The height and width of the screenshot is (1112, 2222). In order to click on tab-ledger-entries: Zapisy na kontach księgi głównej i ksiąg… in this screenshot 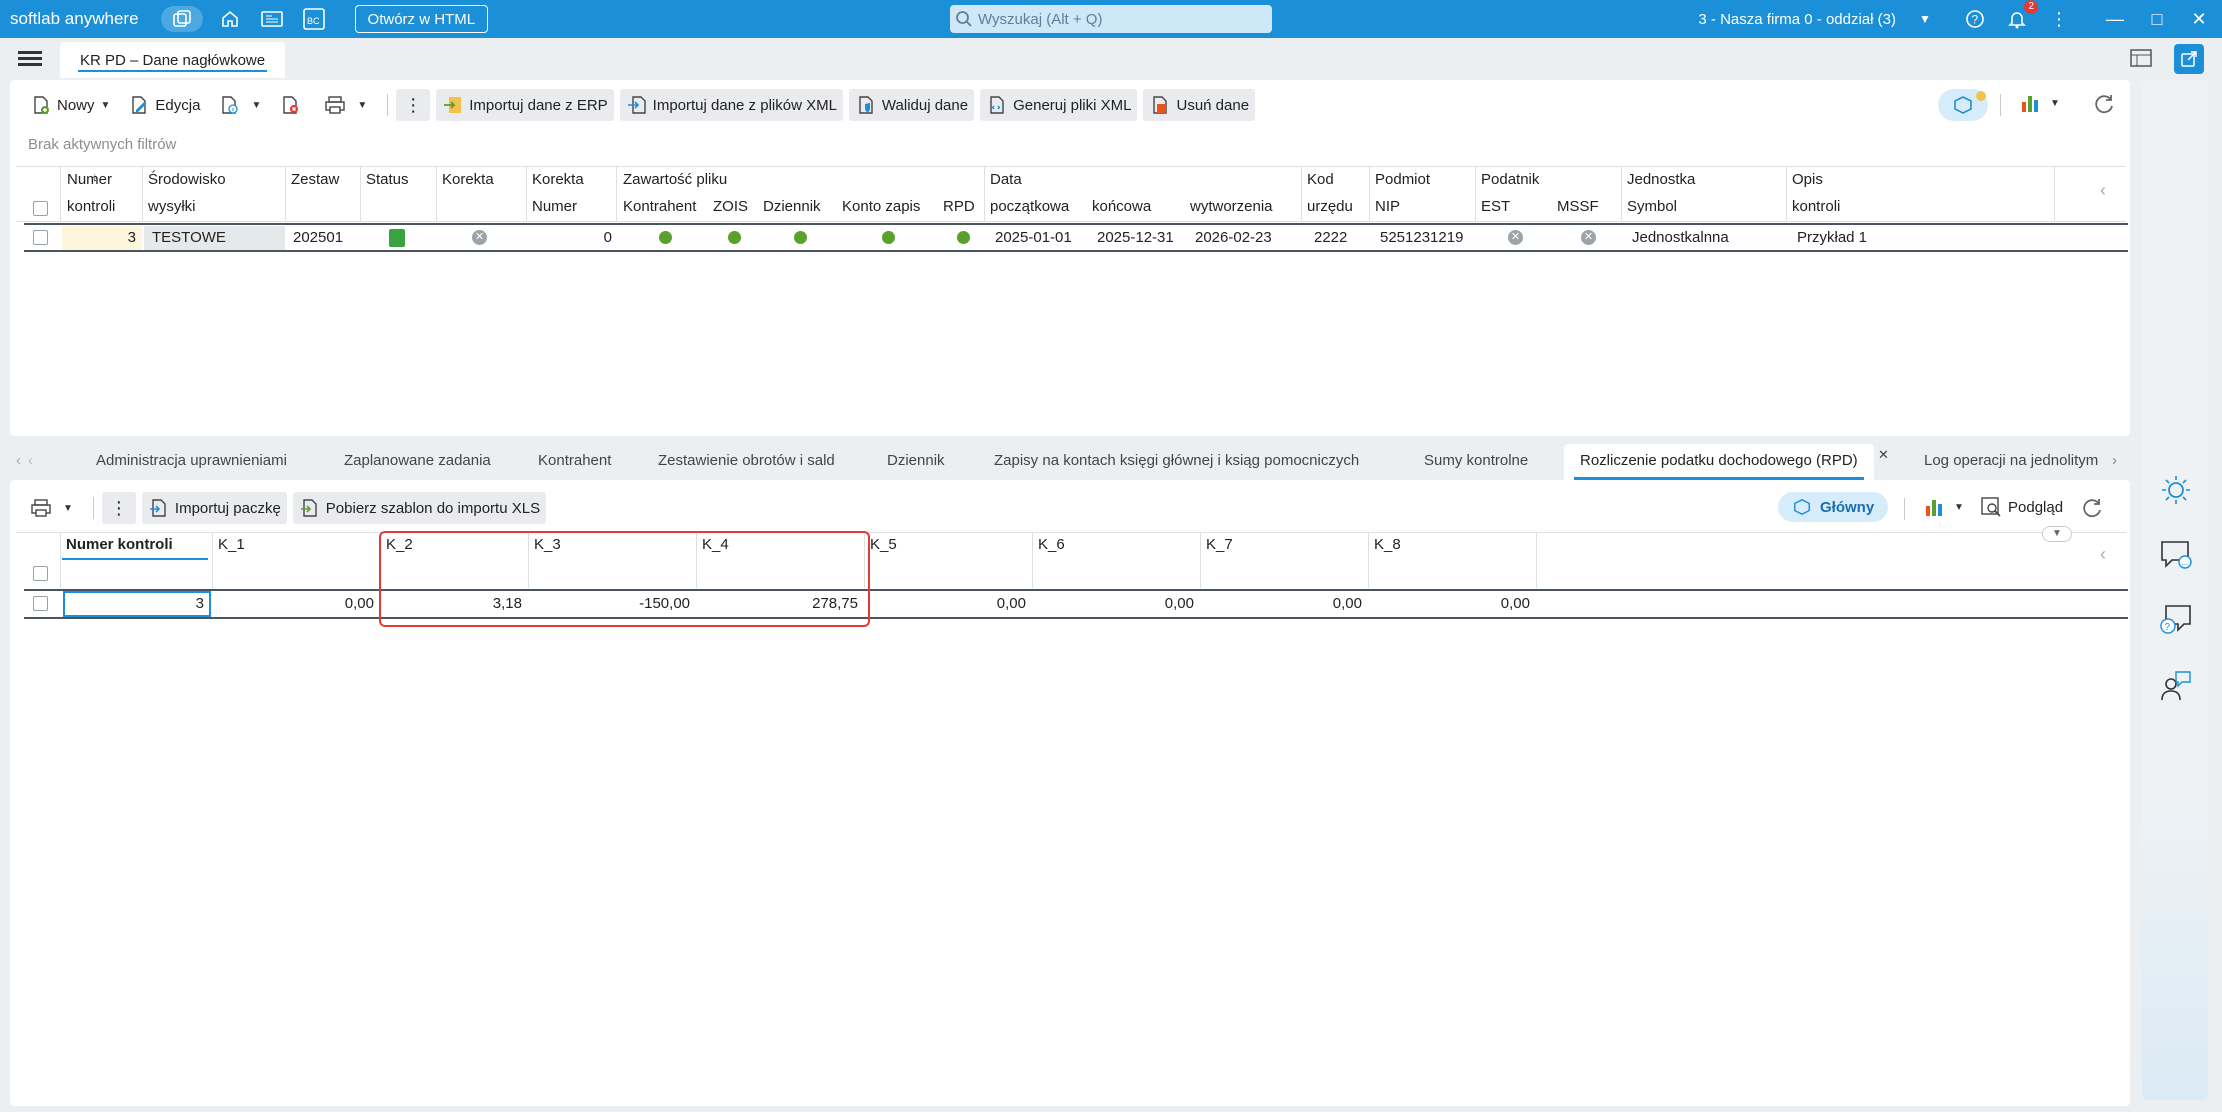, I will do `click(1176, 460)`.